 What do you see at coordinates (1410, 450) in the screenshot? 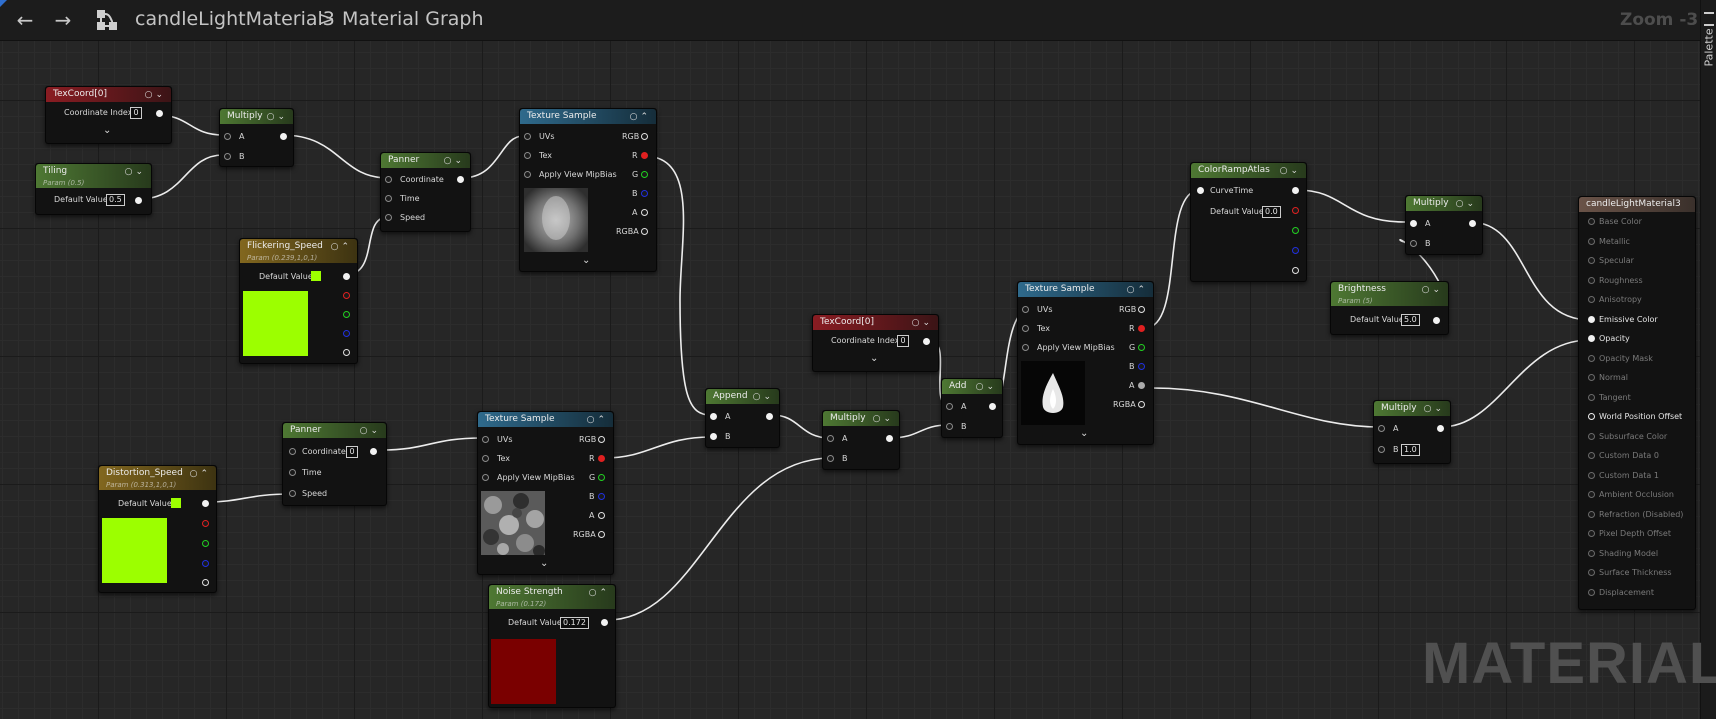
I see `b-value-field: 1.0` at bounding box center [1410, 450].